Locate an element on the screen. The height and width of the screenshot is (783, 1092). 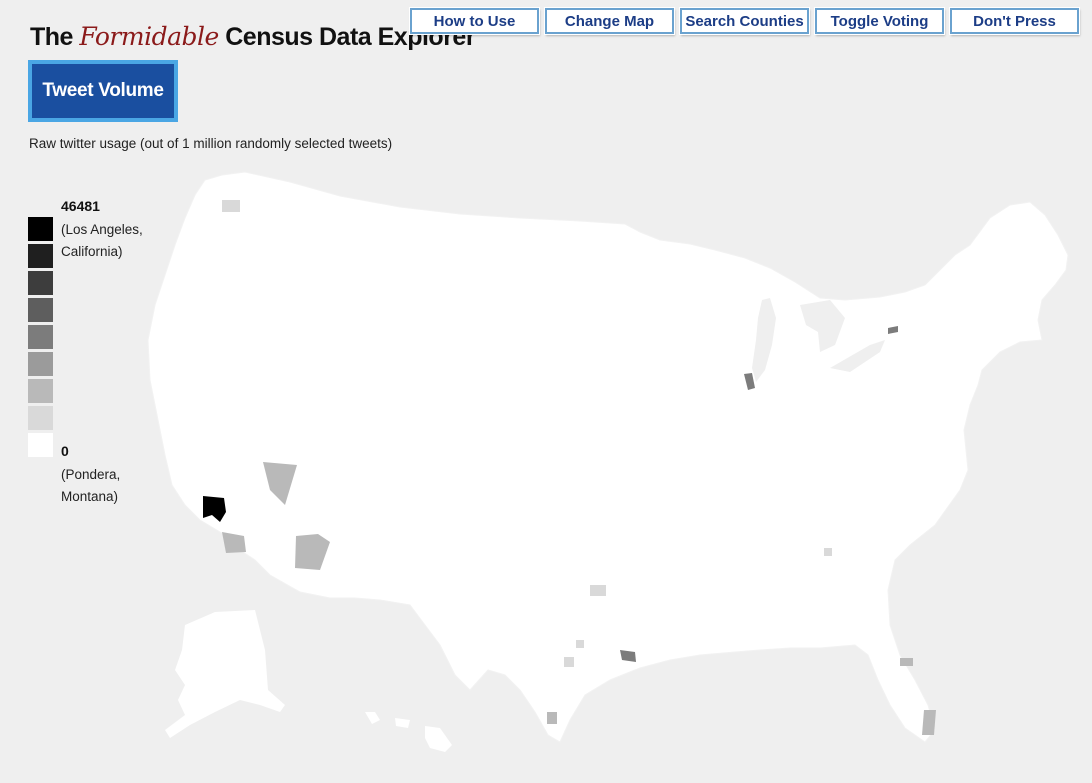
county-dallas is located at coordinates (598, 590).